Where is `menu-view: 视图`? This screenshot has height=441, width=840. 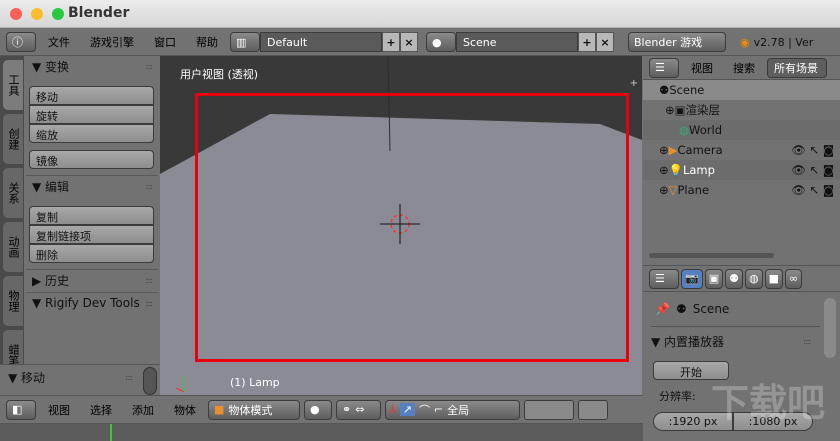
menu-view: 视图 is located at coordinates (59, 410).